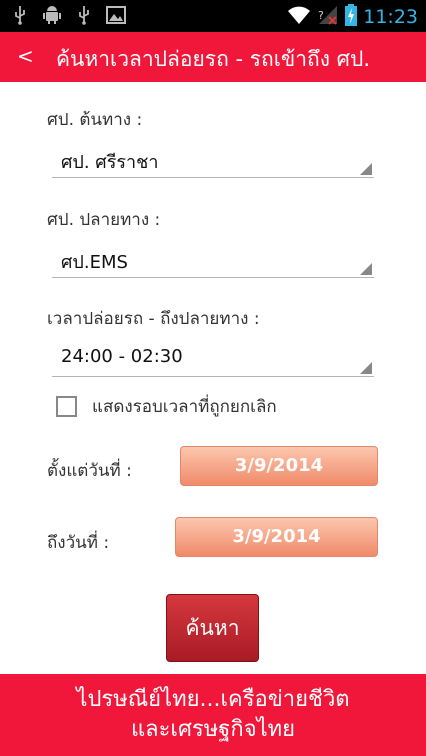  Describe the element at coordinates (68, 15) in the screenshot. I see `notification-icons` at that location.